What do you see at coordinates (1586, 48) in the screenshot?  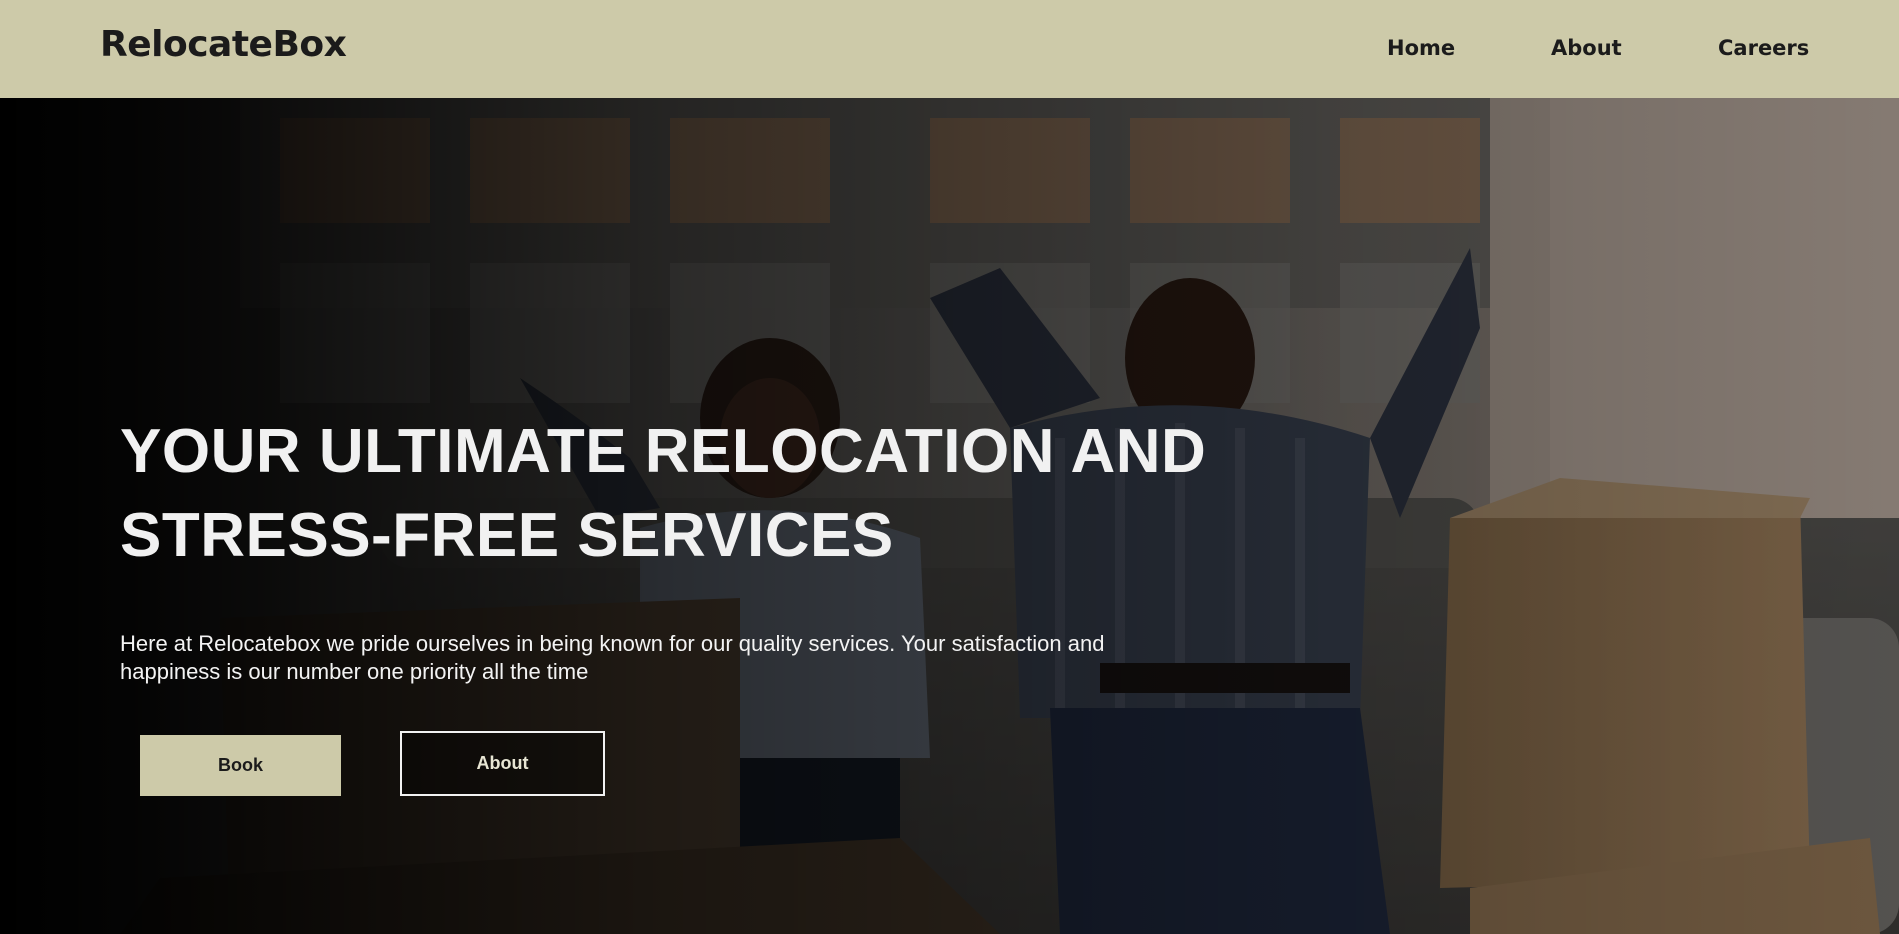 I see `nav-link-about: About` at bounding box center [1586, 48].